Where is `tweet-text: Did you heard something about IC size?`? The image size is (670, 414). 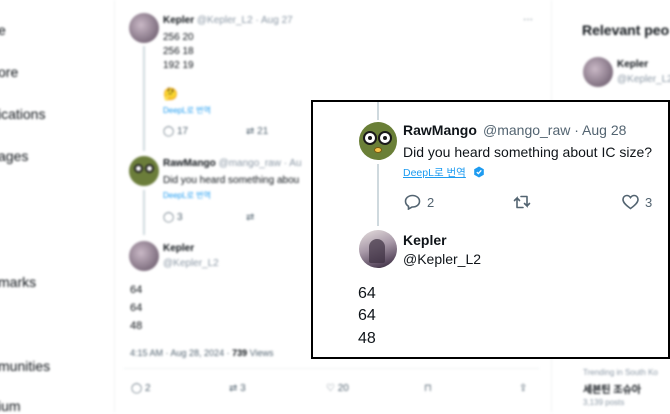 tweet-text: Did you heard something about IC size? is located at coordinates (528, 152).